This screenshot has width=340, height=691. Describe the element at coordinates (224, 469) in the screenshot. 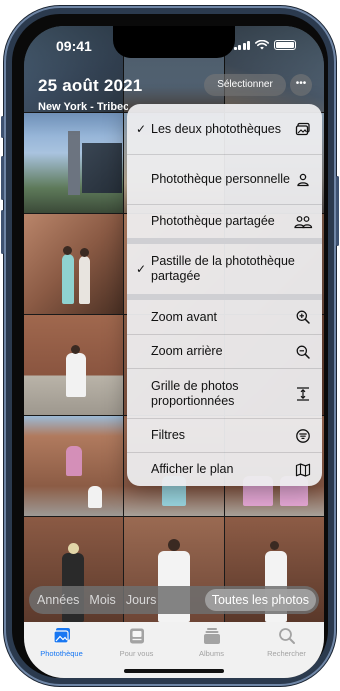

I see `menu-item-show-map: Afficher le plan` at that location.